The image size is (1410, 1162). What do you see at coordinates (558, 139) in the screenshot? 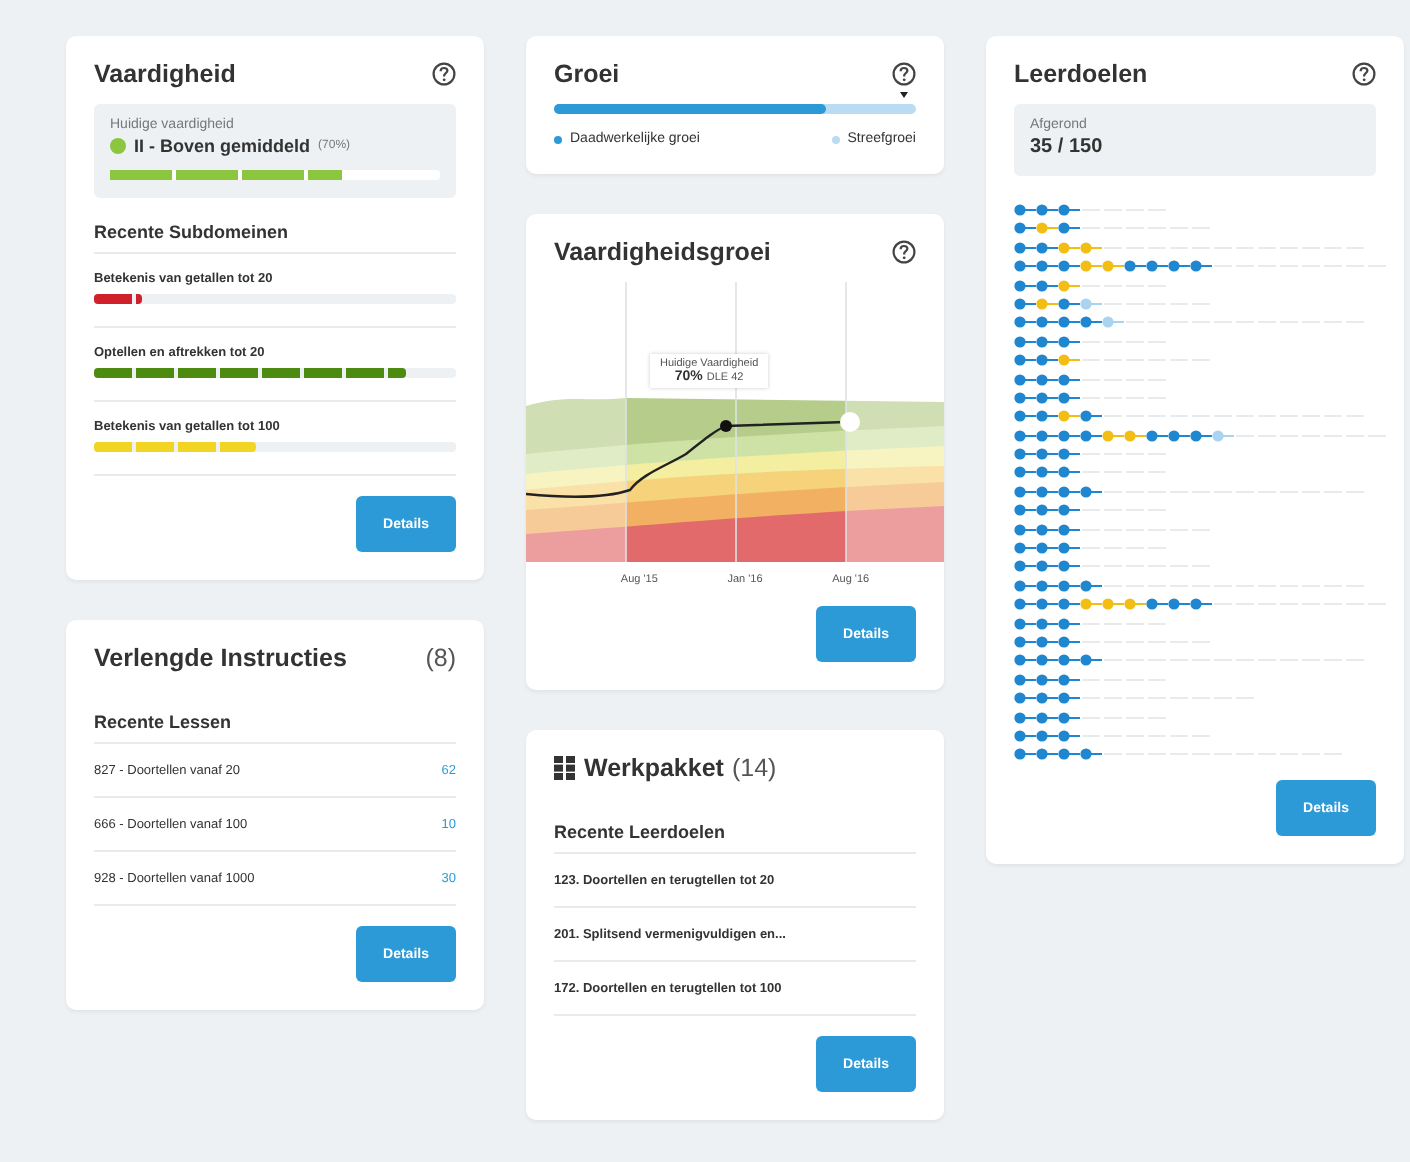
I see `legend-dot-icon` at bounding box center [558, 139].